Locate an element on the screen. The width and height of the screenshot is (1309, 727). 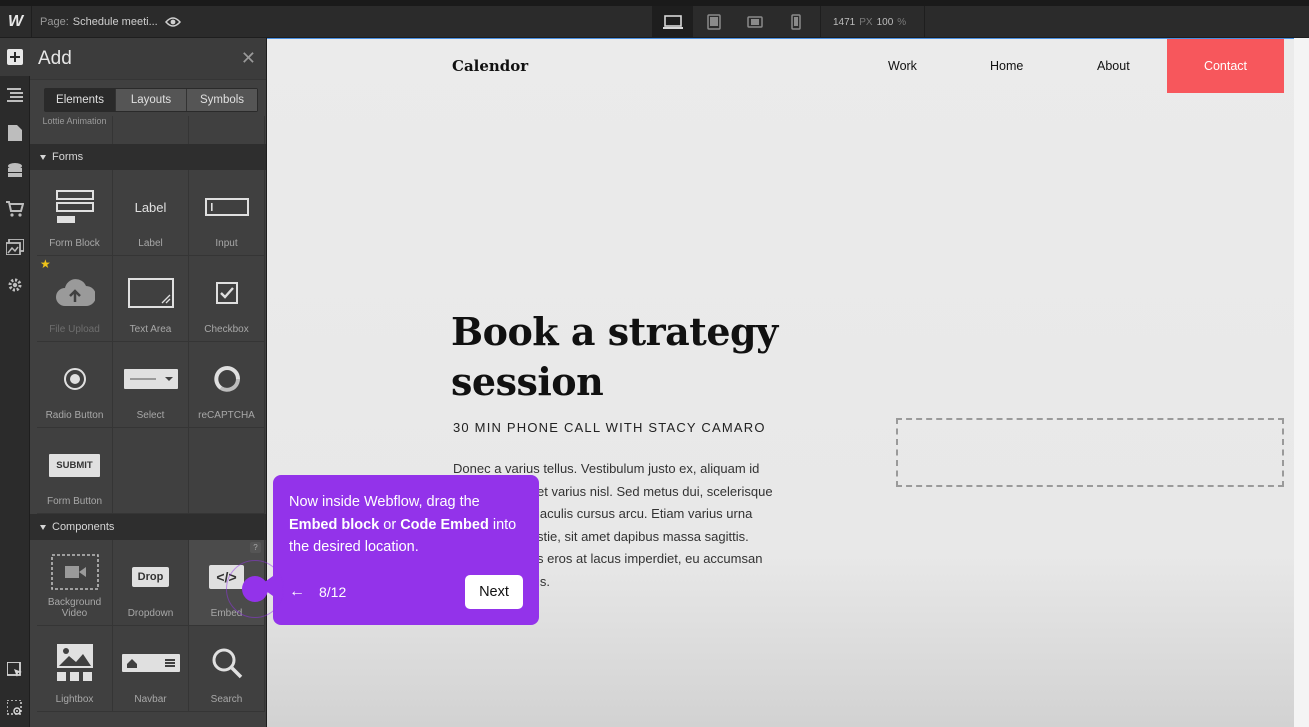
label-label: Label is located at coordinates (150, 243).